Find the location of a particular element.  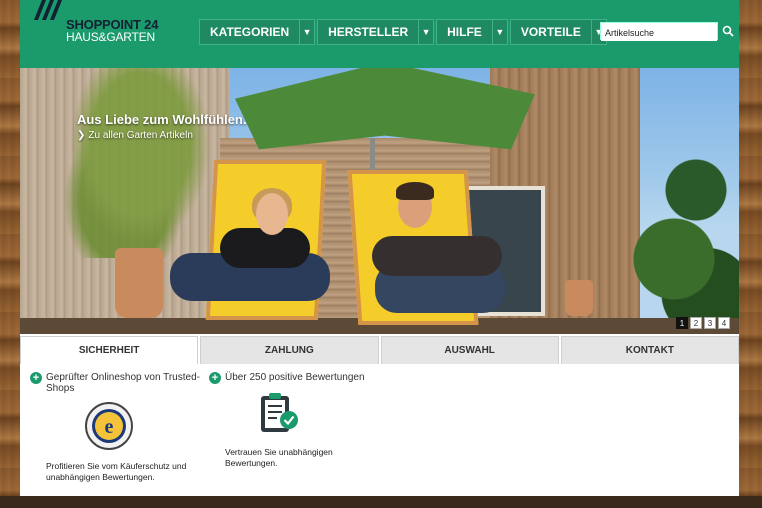

slider-pager: 1 2 3 4 is located at coordinates (703, 323).